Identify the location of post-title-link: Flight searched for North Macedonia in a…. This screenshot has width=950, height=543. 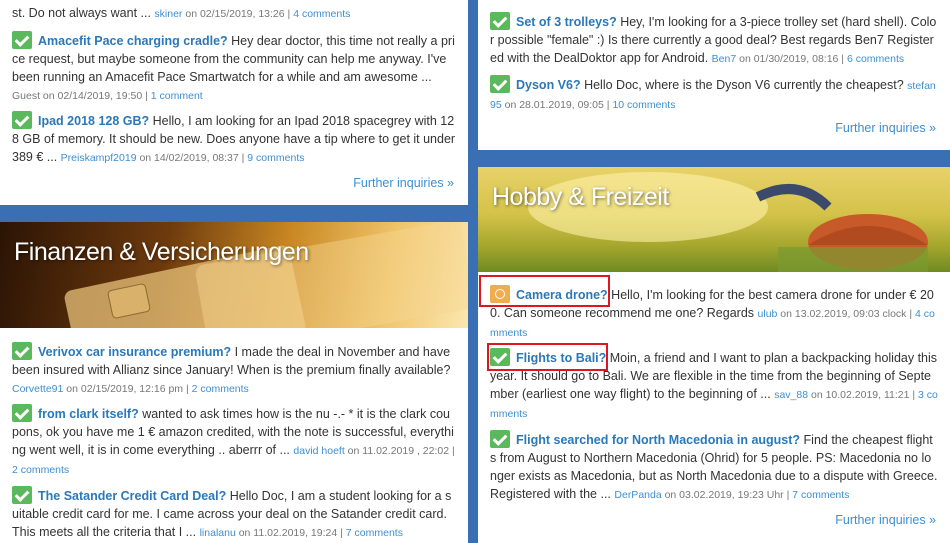
(658, 440).